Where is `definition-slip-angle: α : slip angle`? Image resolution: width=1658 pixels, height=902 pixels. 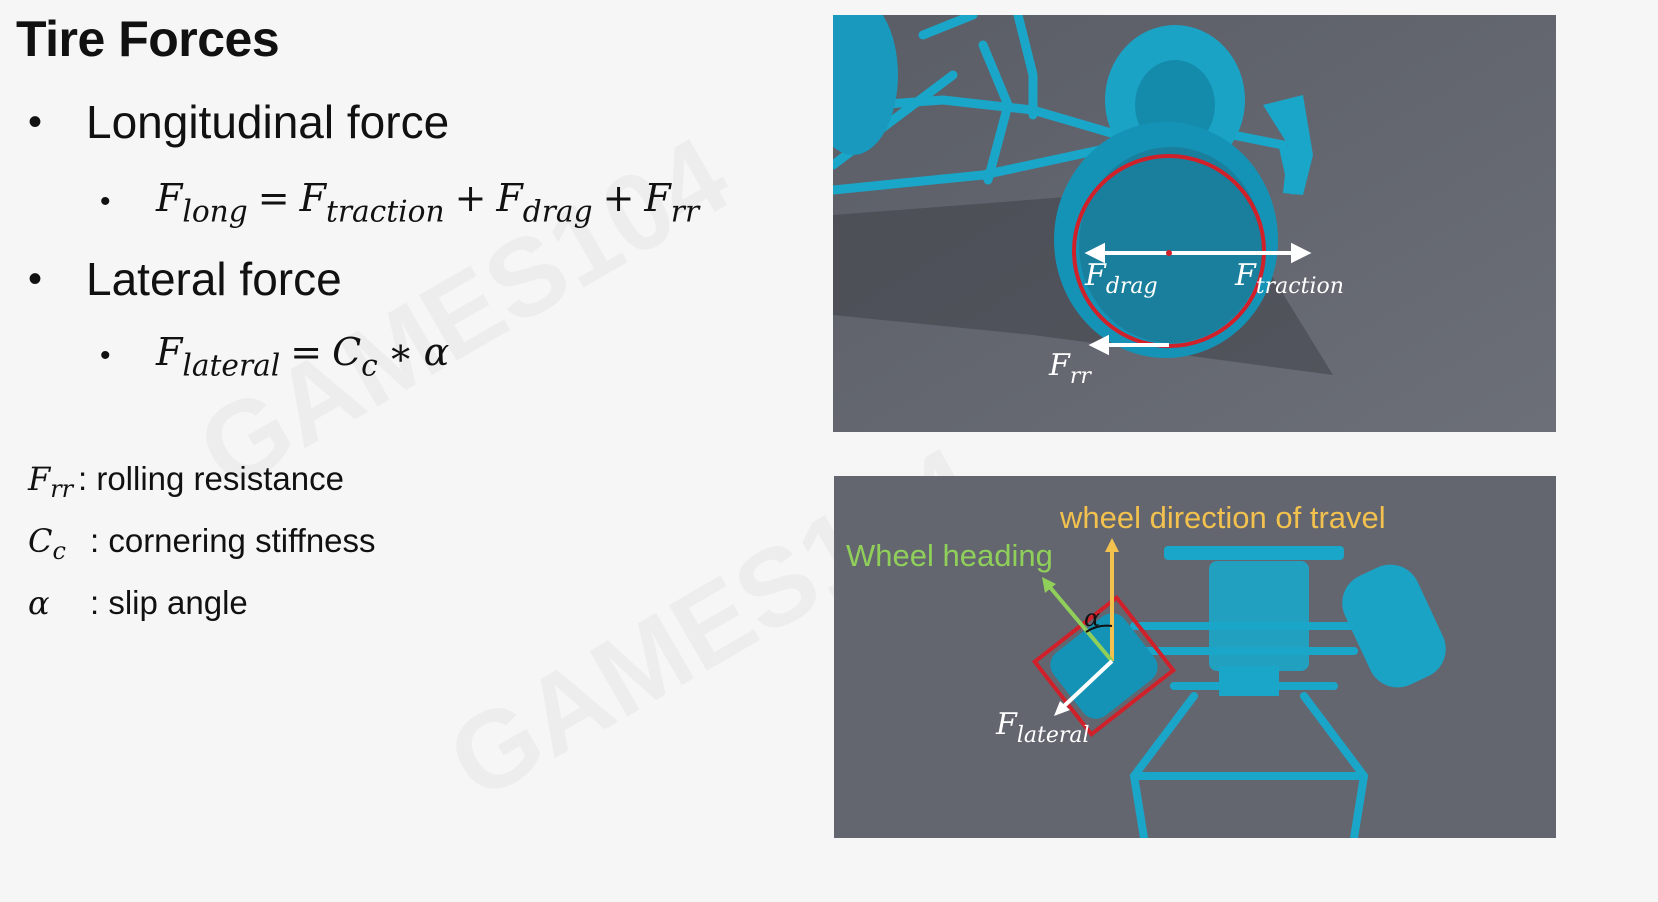 definition-slip-angle: α : slip angle is located at coordinates (138, 603).